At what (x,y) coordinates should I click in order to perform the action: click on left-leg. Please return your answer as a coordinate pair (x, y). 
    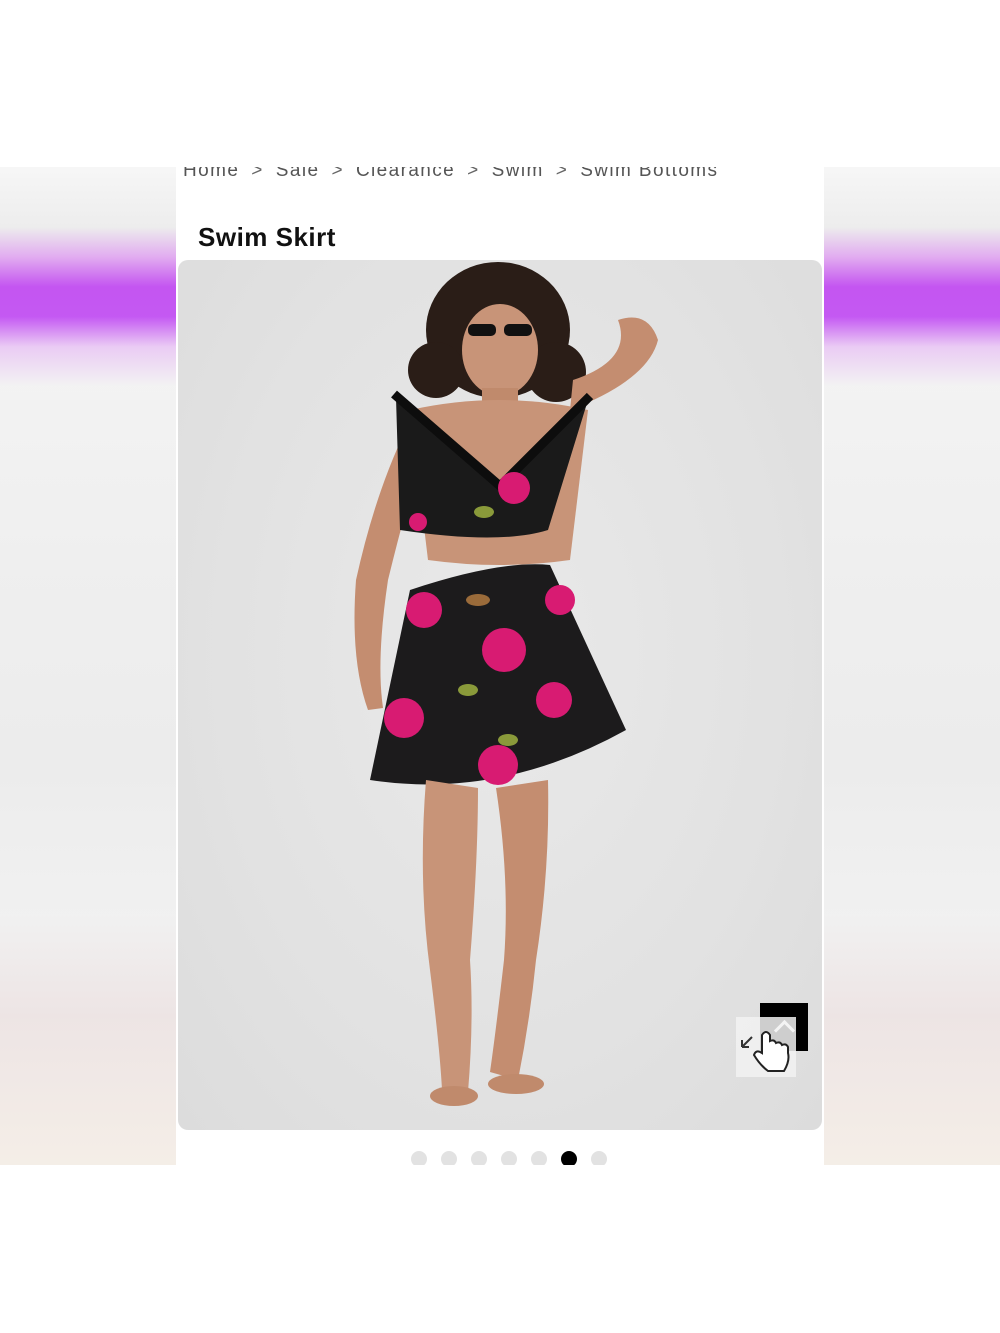
    Looking at the image, I should click on (450, 936).